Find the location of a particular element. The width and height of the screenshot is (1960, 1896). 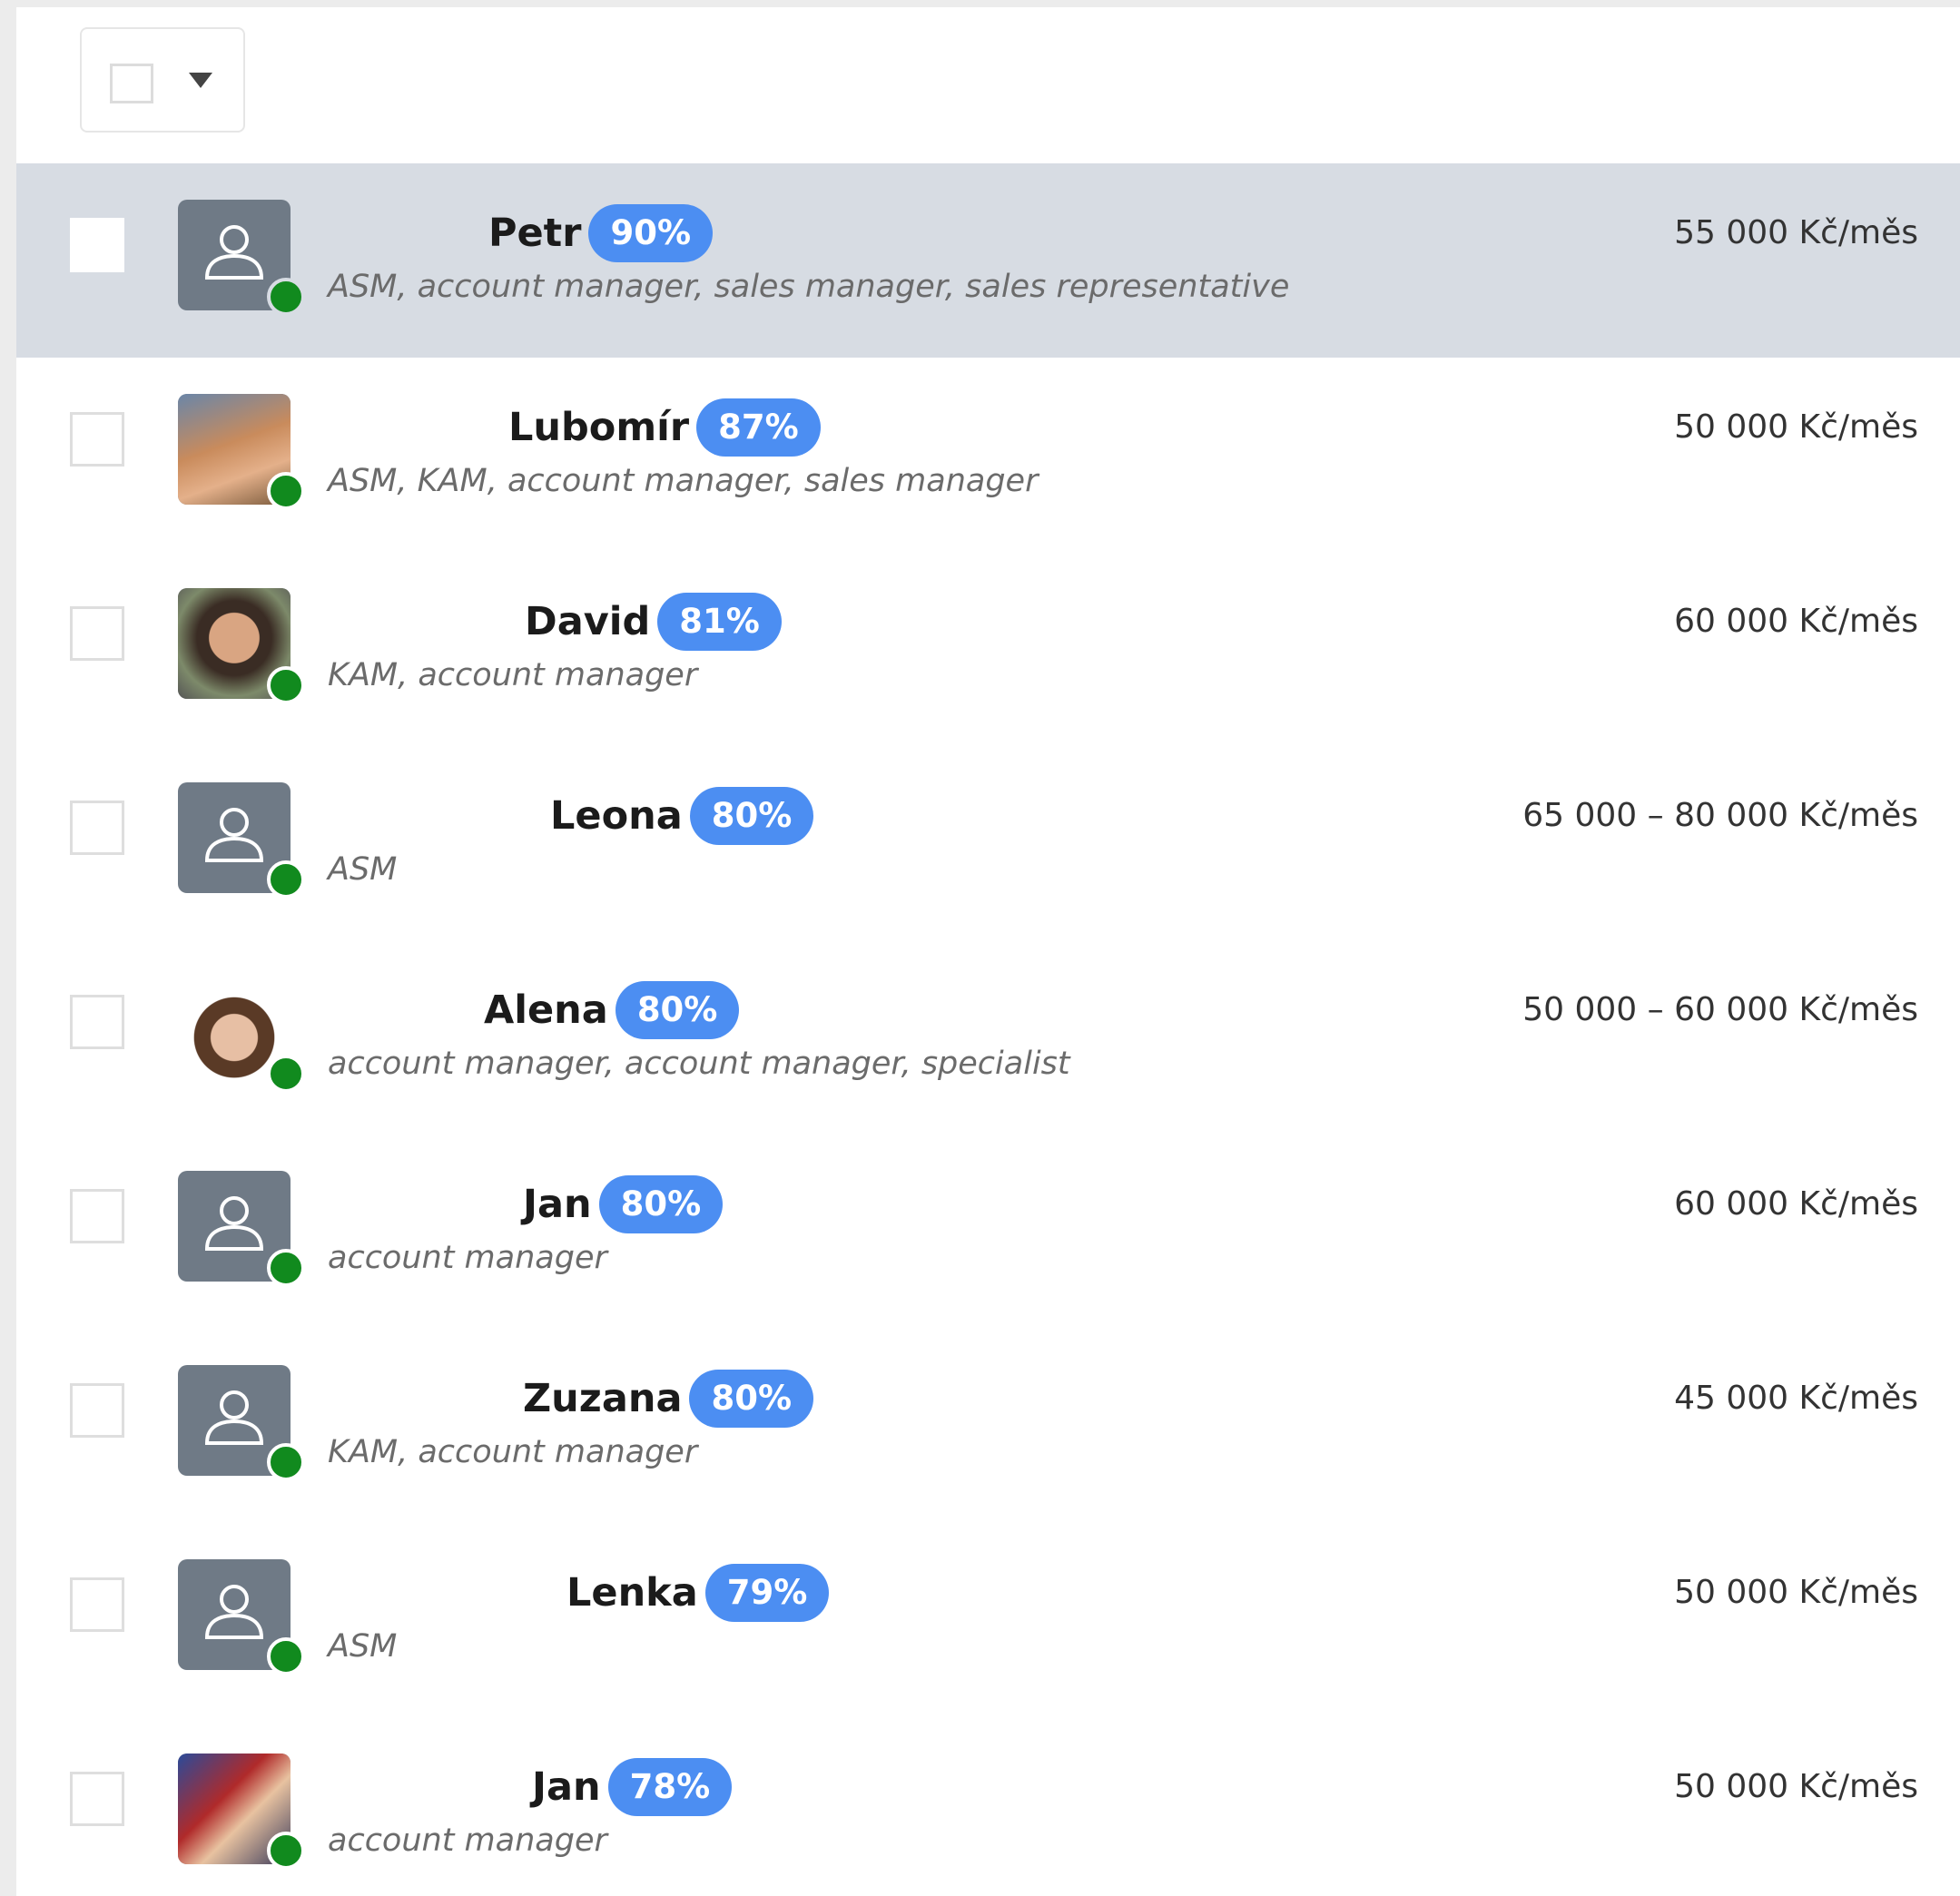

candidate-header: Jan 78% is located at coordinates (632, 1787).